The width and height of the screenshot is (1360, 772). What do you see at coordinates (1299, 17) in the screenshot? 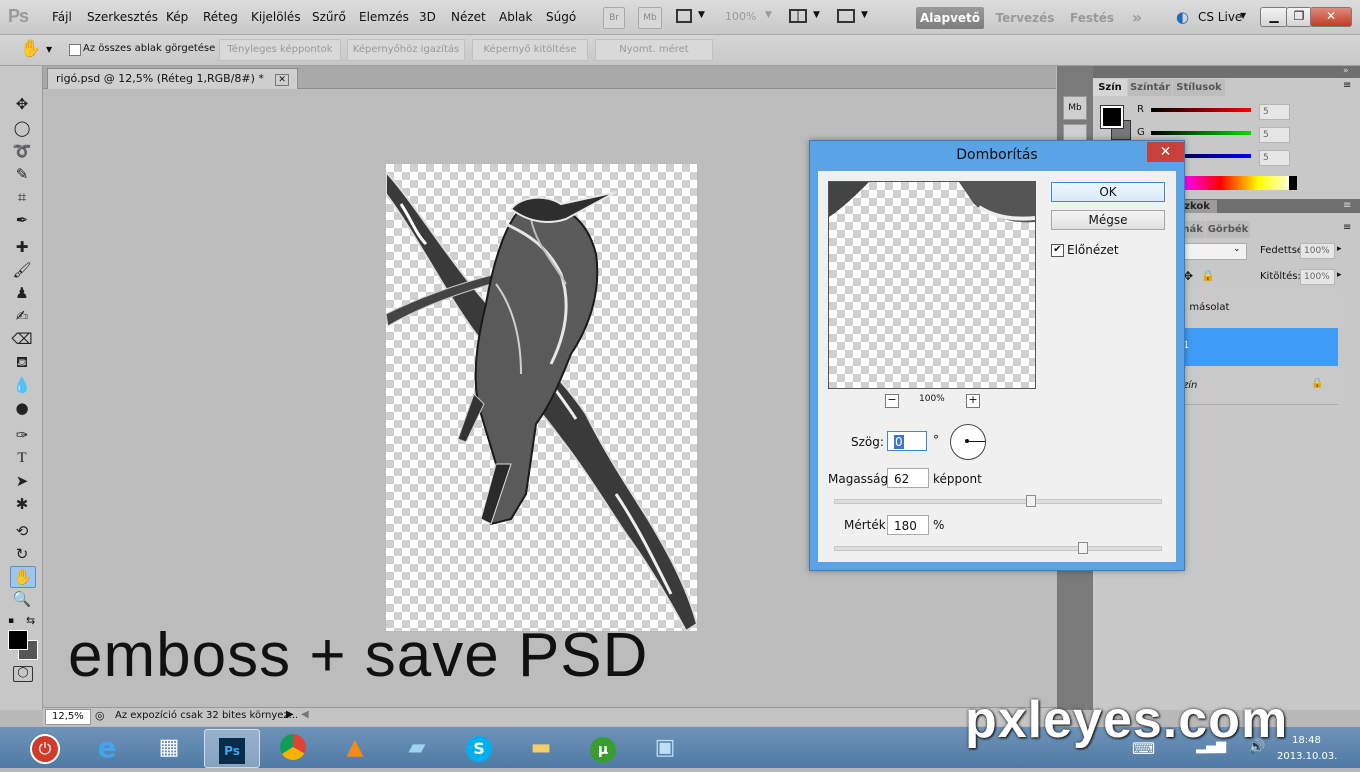
I see `restore-button: ❐` at bounding box center [1299, 17].